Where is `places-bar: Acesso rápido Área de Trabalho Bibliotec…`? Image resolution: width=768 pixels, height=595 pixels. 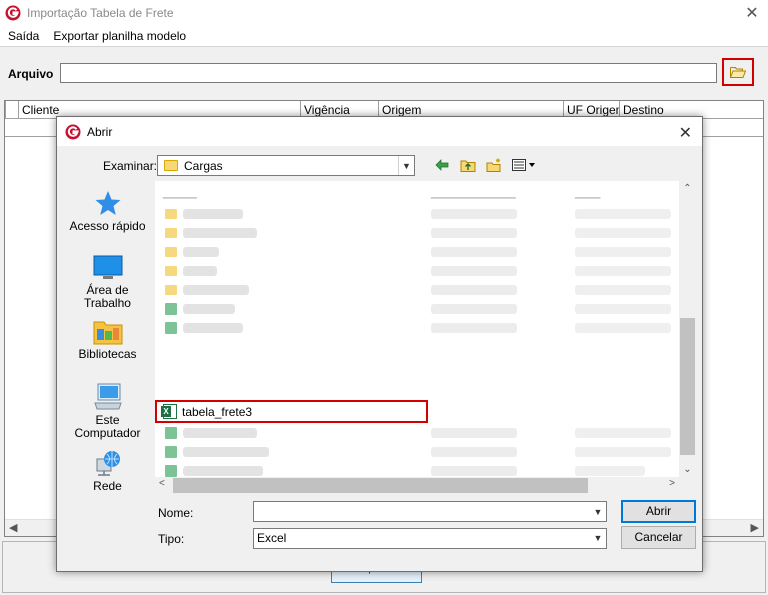 places-bar: Acesso rápido Área de Trabalho Bibliotec… is located at coordinates (107, 341).